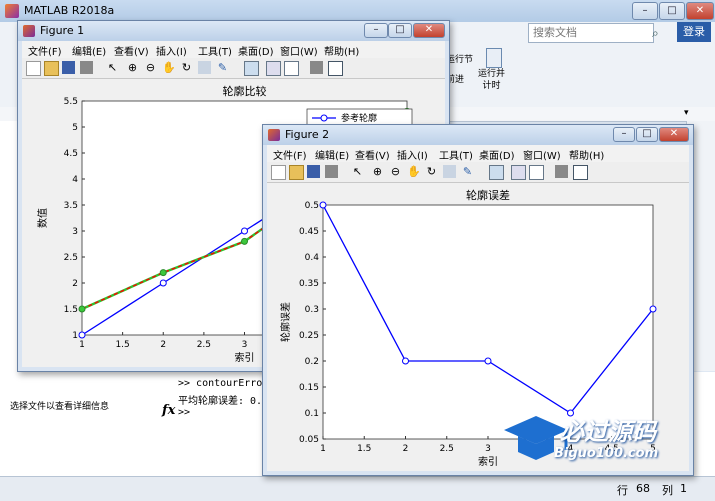 This screenshot has height=501, width=715. Describe the element at coordinates (215, 50) in the screenshot. I see `figure-1-menu-tools: 工具(T)` at that location.